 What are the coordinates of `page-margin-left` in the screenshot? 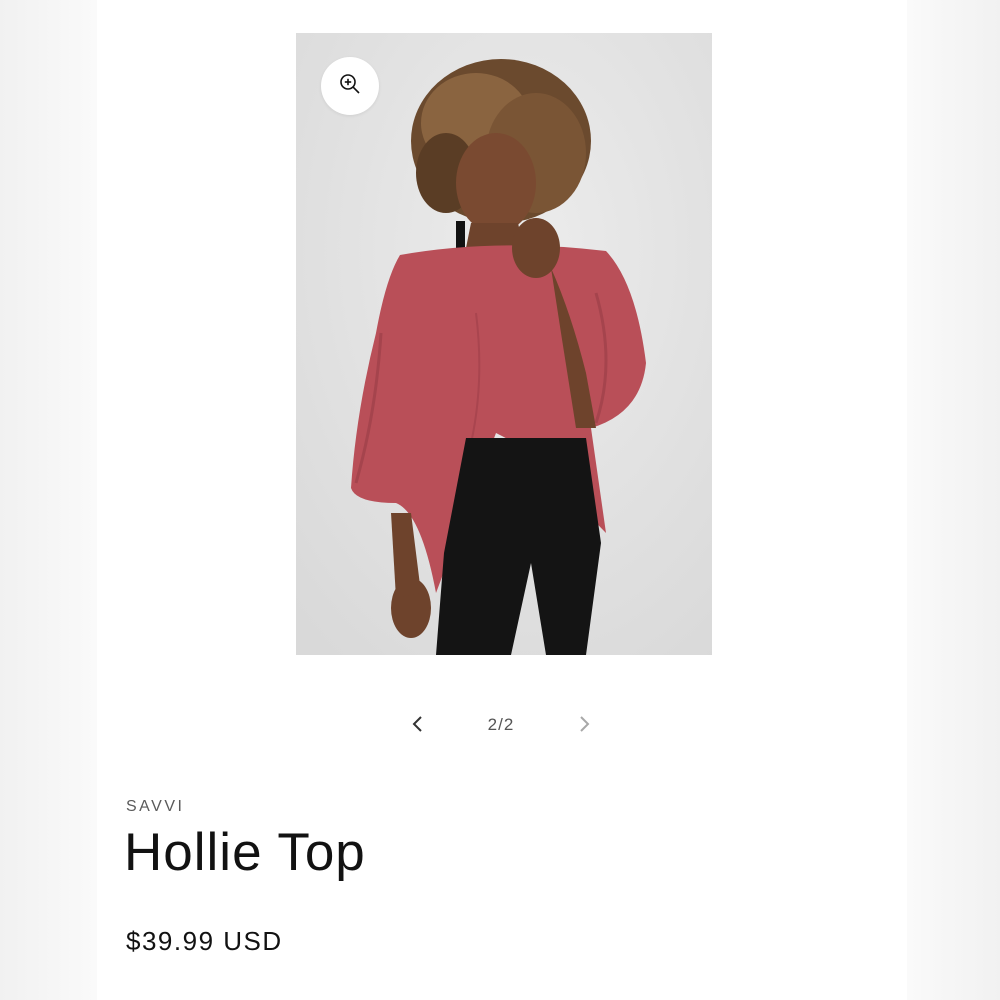 It's located at (48, 500).